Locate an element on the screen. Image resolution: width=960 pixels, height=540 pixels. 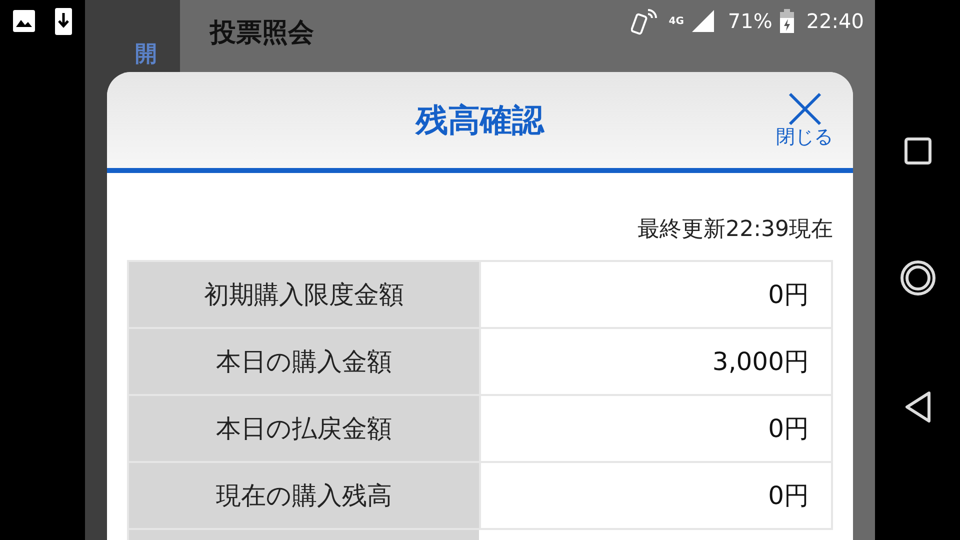
row-label: 本日の購入金額 is located at coordinates (304, 361).